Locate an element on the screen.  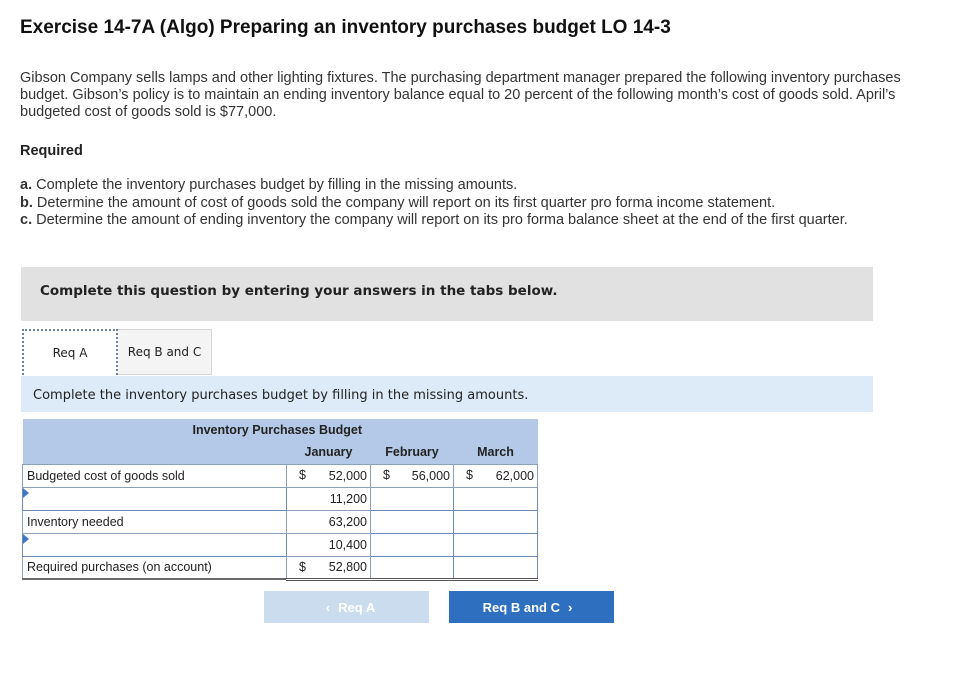
prev-tab-button: ‹ Req A is located at coordinates (346, 607).